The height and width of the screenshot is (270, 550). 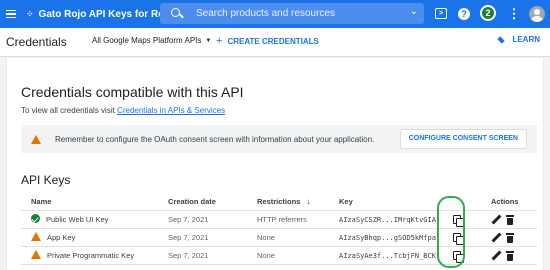 I want to click on key-name-cell: App Key, so click(x=53, y=238).